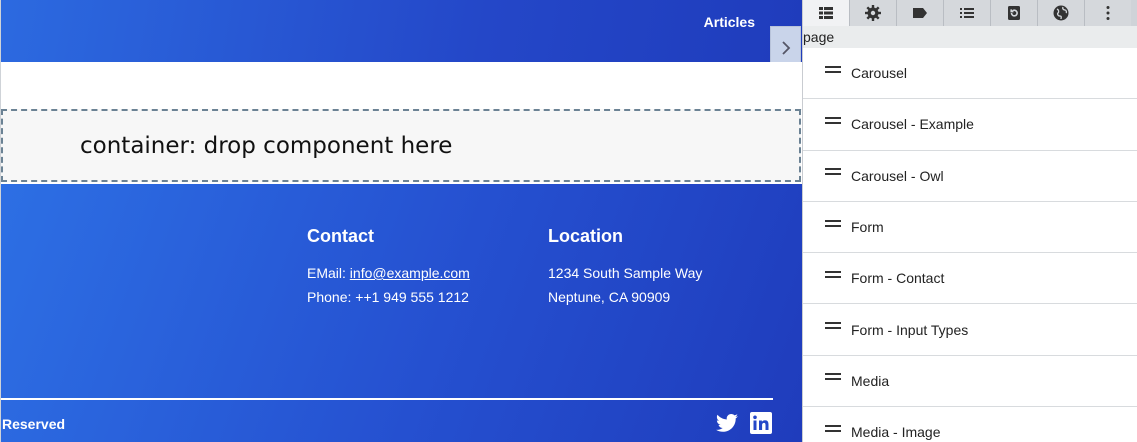 The height and width of the screenshot is (442, 1137). I want to click on footer-divider, so click(387, 399).